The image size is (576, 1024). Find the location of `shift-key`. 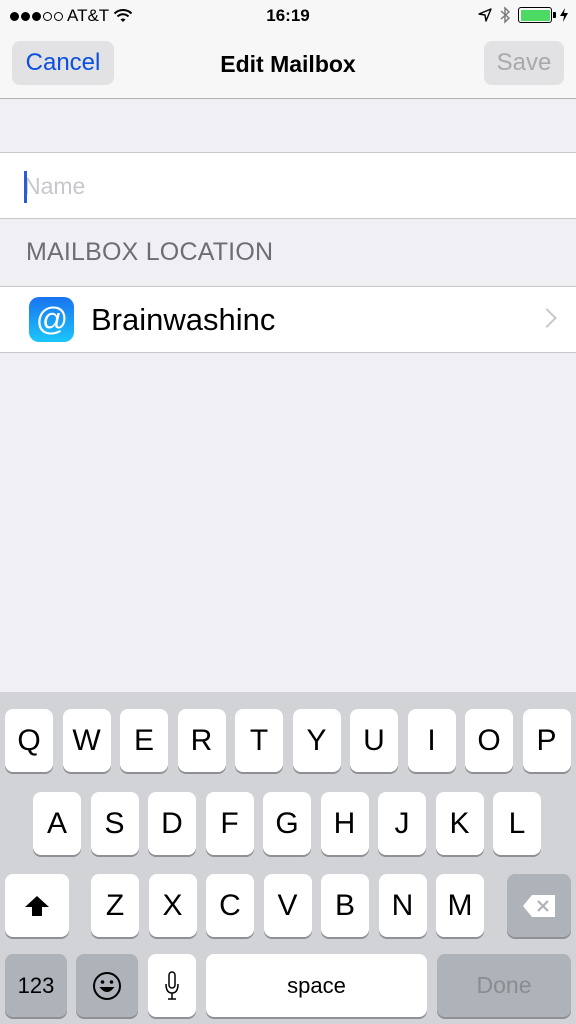

shift-key is located at coordinates (37, 905).